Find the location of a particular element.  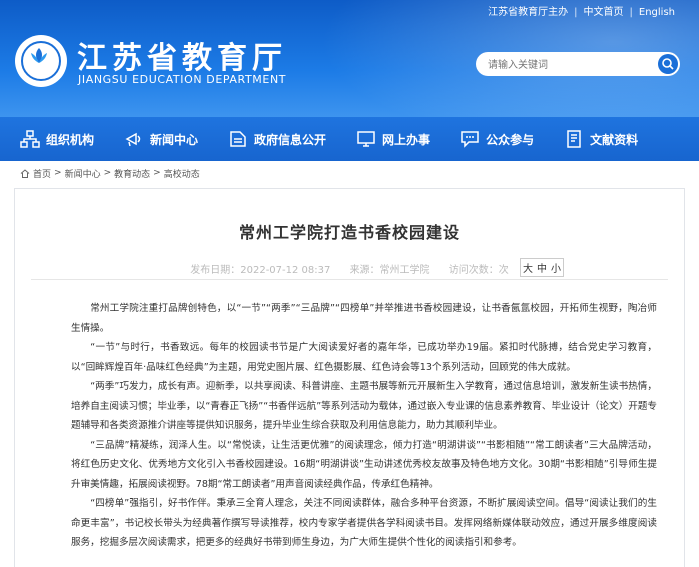

site-logo is located at coordinates (41, 61).